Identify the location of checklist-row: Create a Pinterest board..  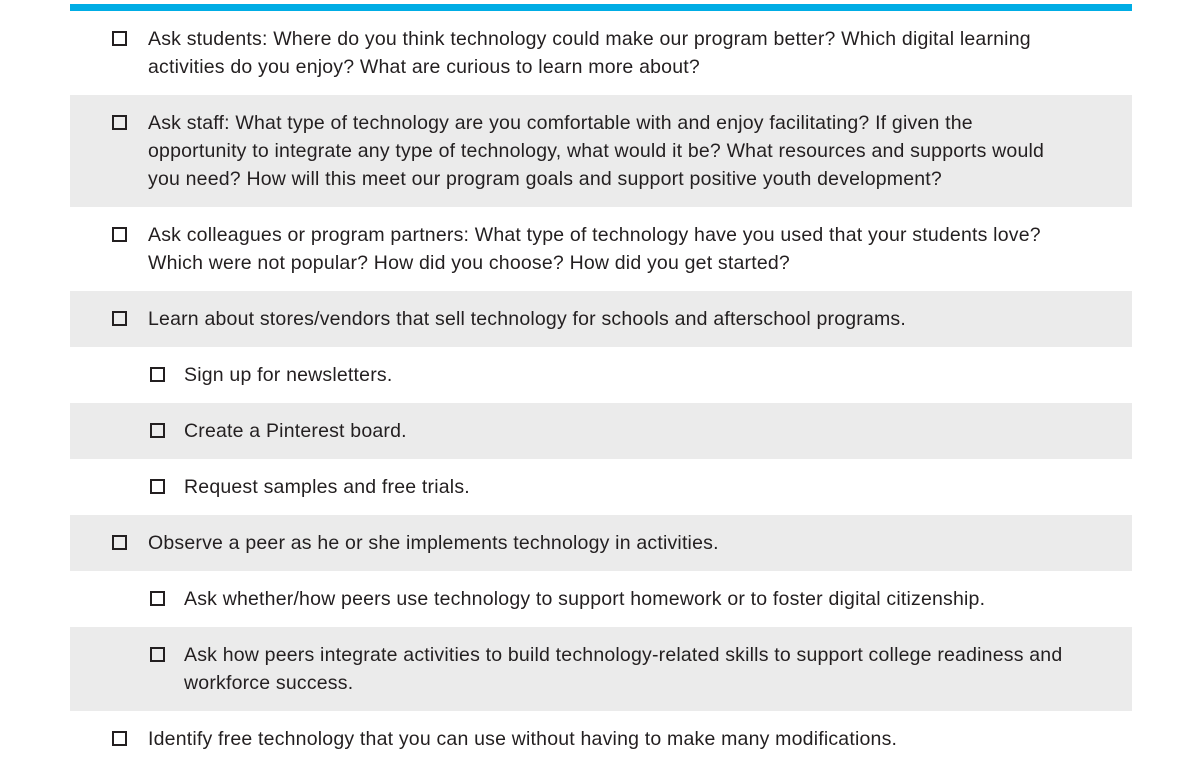
(601, 431).